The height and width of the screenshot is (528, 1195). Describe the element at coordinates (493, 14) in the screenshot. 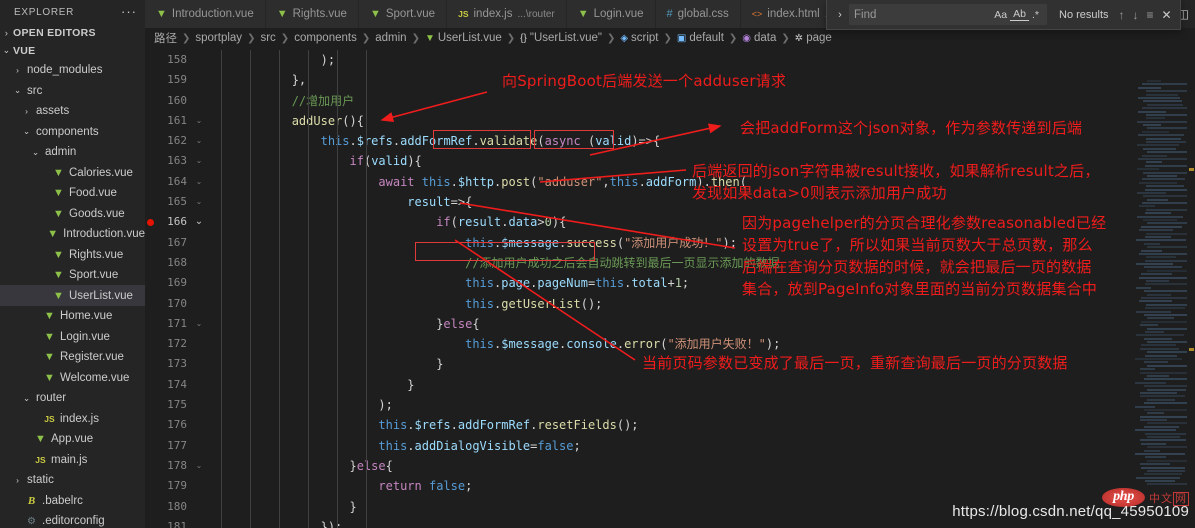

I see `editor-tab-label: index.js` at that location.